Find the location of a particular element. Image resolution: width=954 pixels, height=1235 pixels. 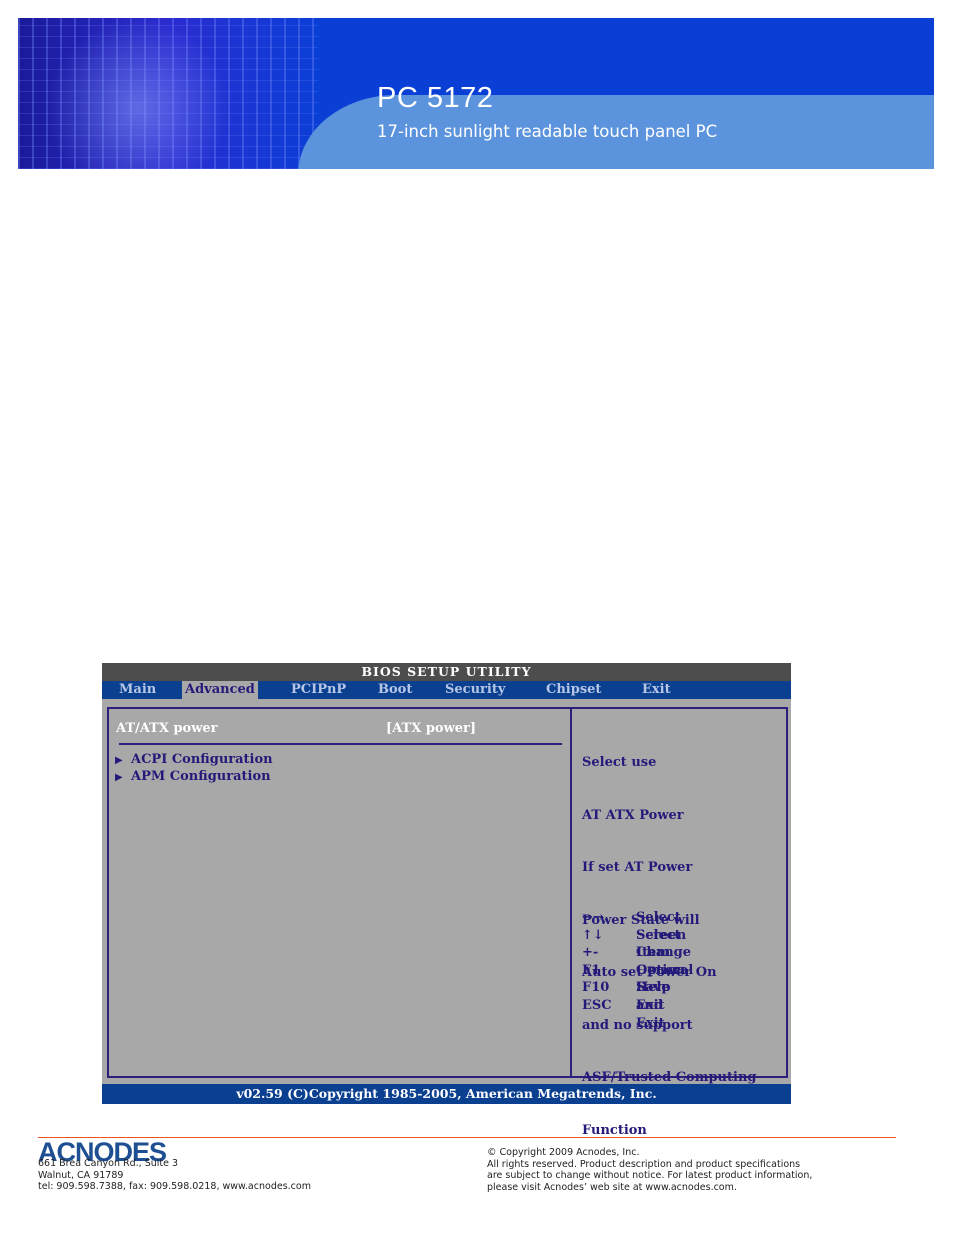

submenu-label: APM Configuration is located at coordinates (201, 776).